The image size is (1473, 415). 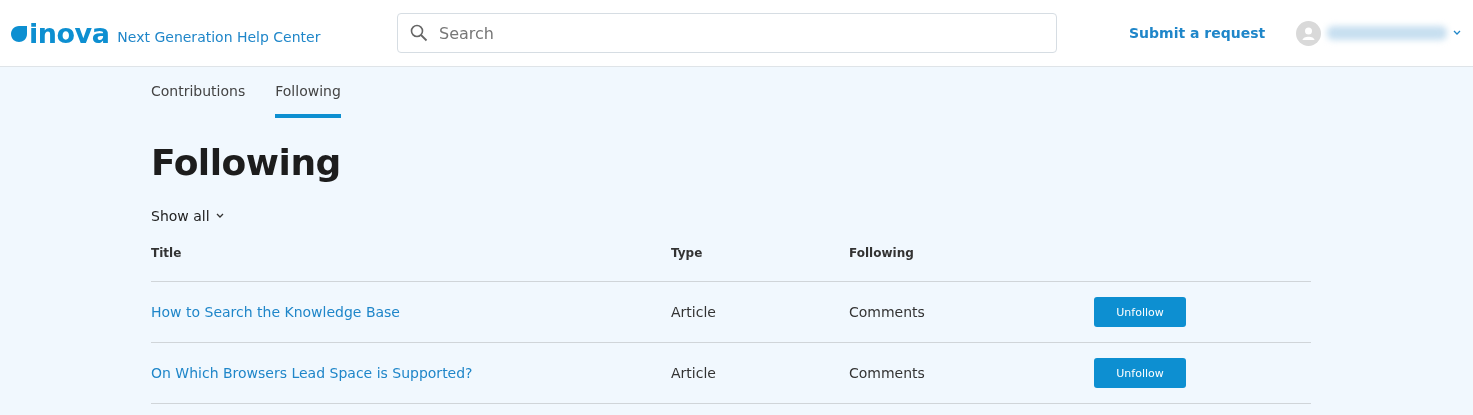 What do you see at coordinates (19, 33) in the screenshot?
I see `drop-icon` at bounding box center [19, 33].